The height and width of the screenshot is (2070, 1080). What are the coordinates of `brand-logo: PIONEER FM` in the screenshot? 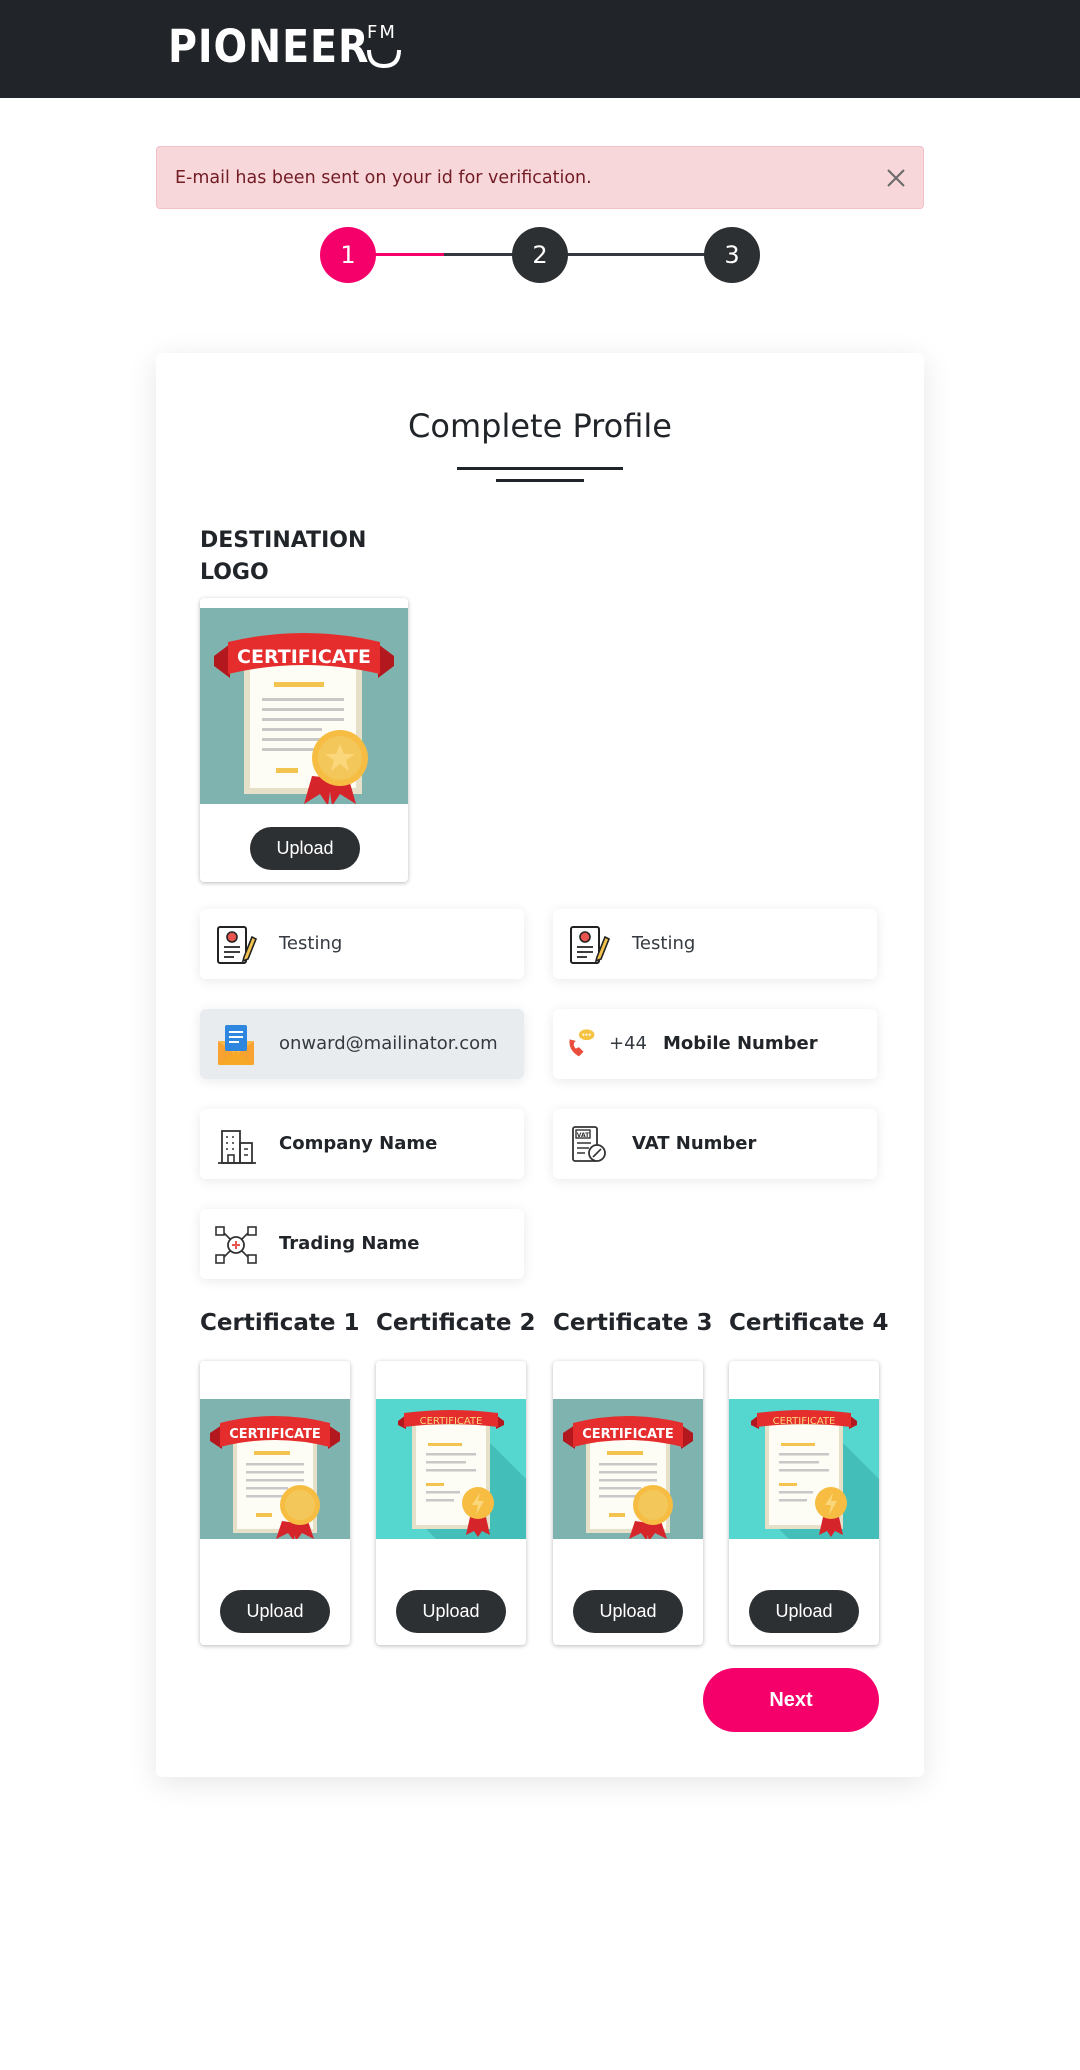 It's located at (284, 46).